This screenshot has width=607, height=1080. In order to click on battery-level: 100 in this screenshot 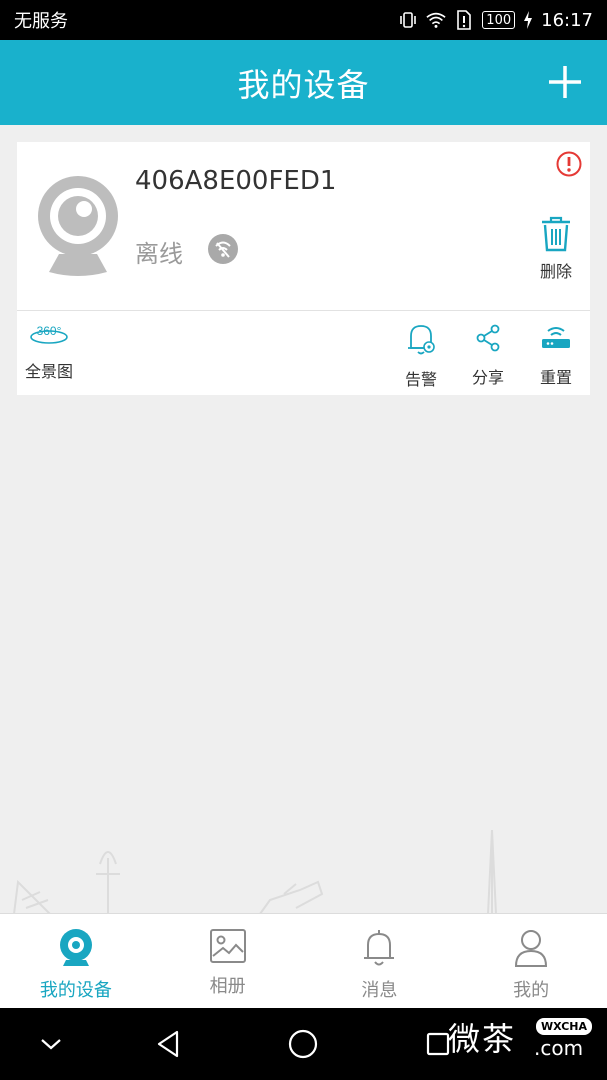, I will do `click(499, 20)`.